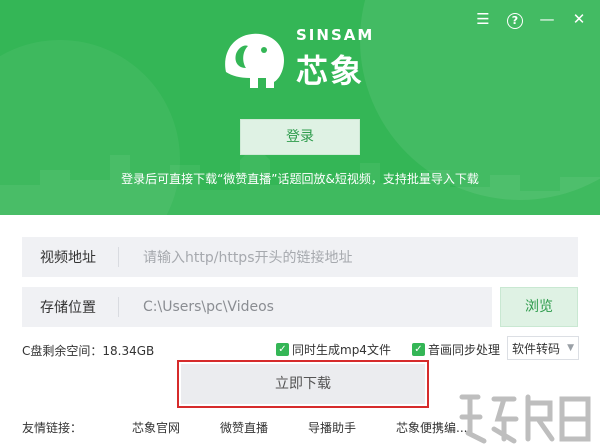  What do you see at coordinates (305, 307) in the screenshot?
I see `storage-path-input: C:\Users\pc\Videos` at bounding box center [305, 307].